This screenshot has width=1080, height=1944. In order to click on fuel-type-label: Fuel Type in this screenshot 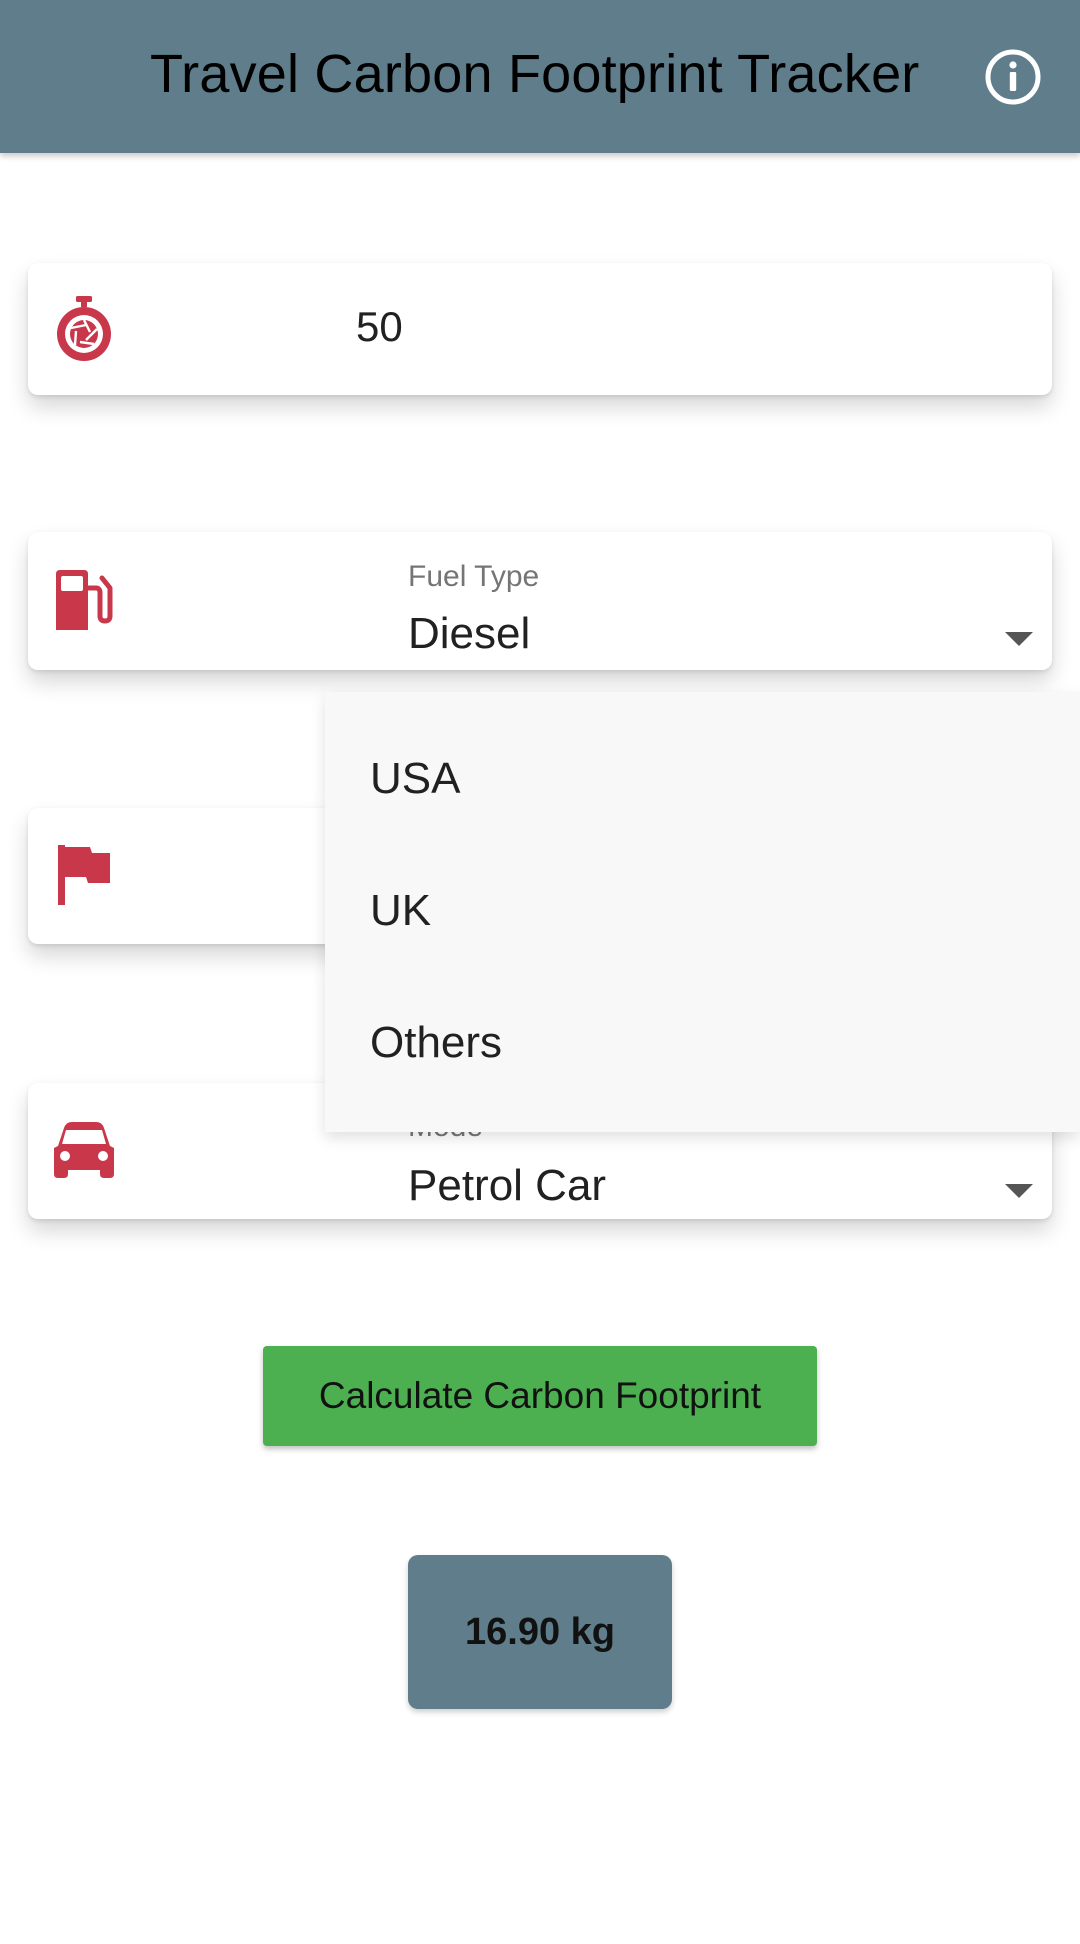, I will do `click(474, 576)`.